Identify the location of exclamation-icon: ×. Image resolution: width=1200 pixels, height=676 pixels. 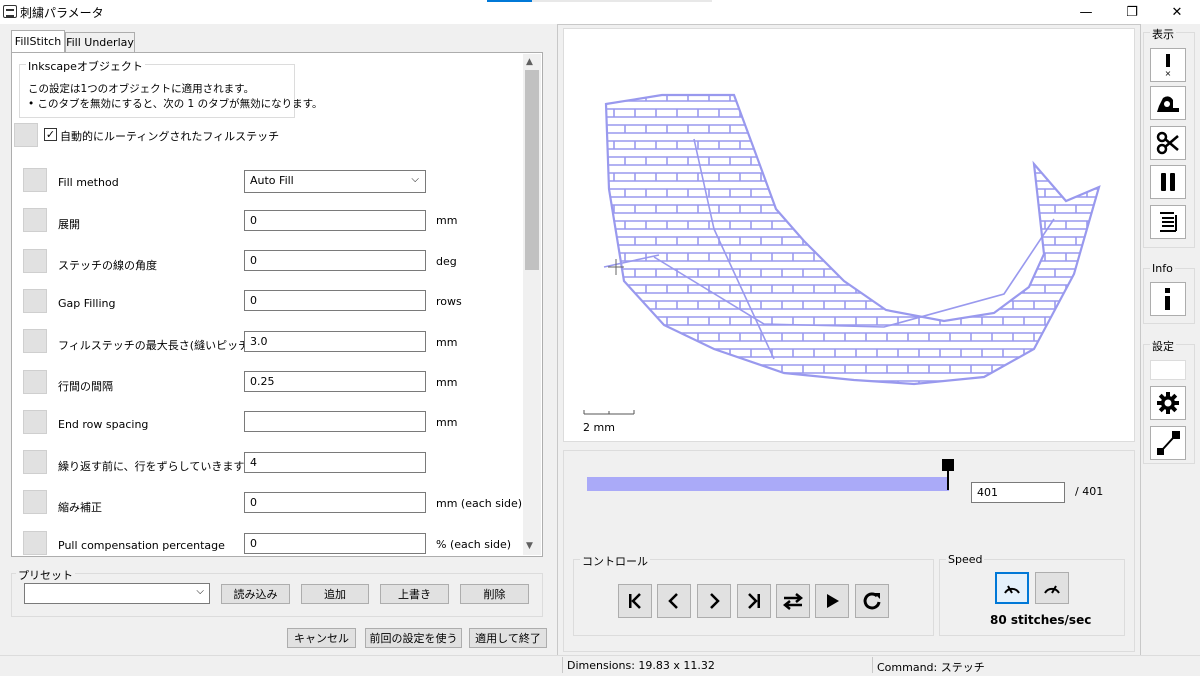
(1168, 65).